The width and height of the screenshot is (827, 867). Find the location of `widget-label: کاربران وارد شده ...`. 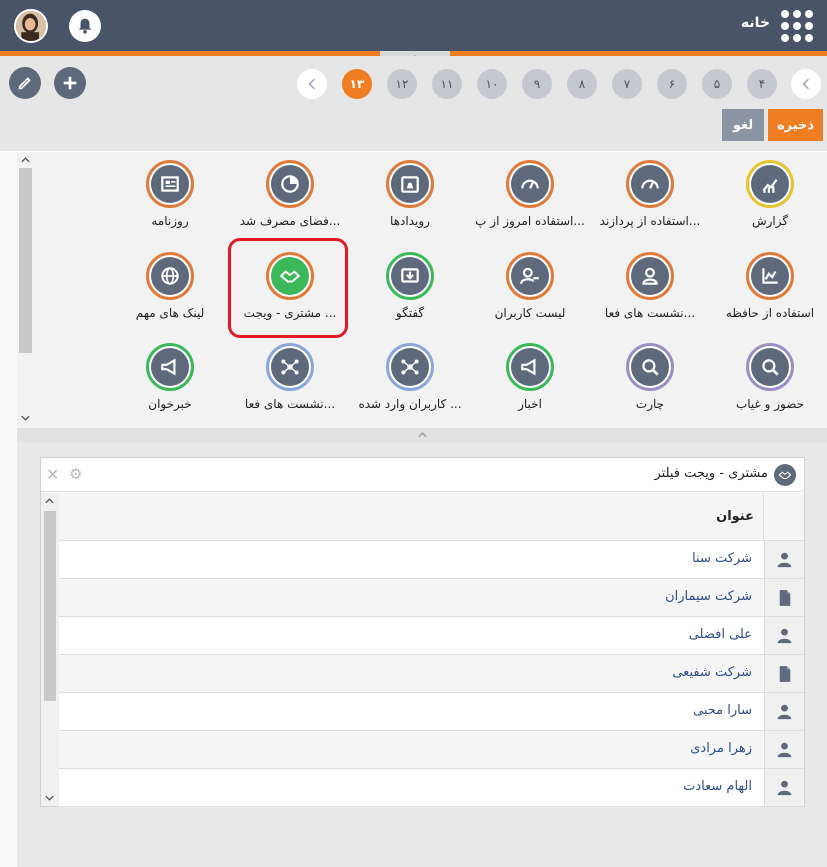

widget-label: کاربران وارد شده ... is located at coordinates (410, 404).